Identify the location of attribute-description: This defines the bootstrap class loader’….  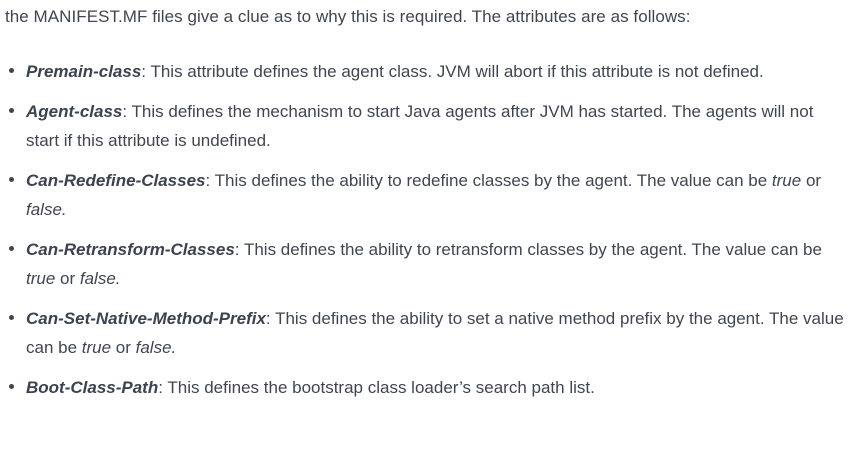
(378, 387).